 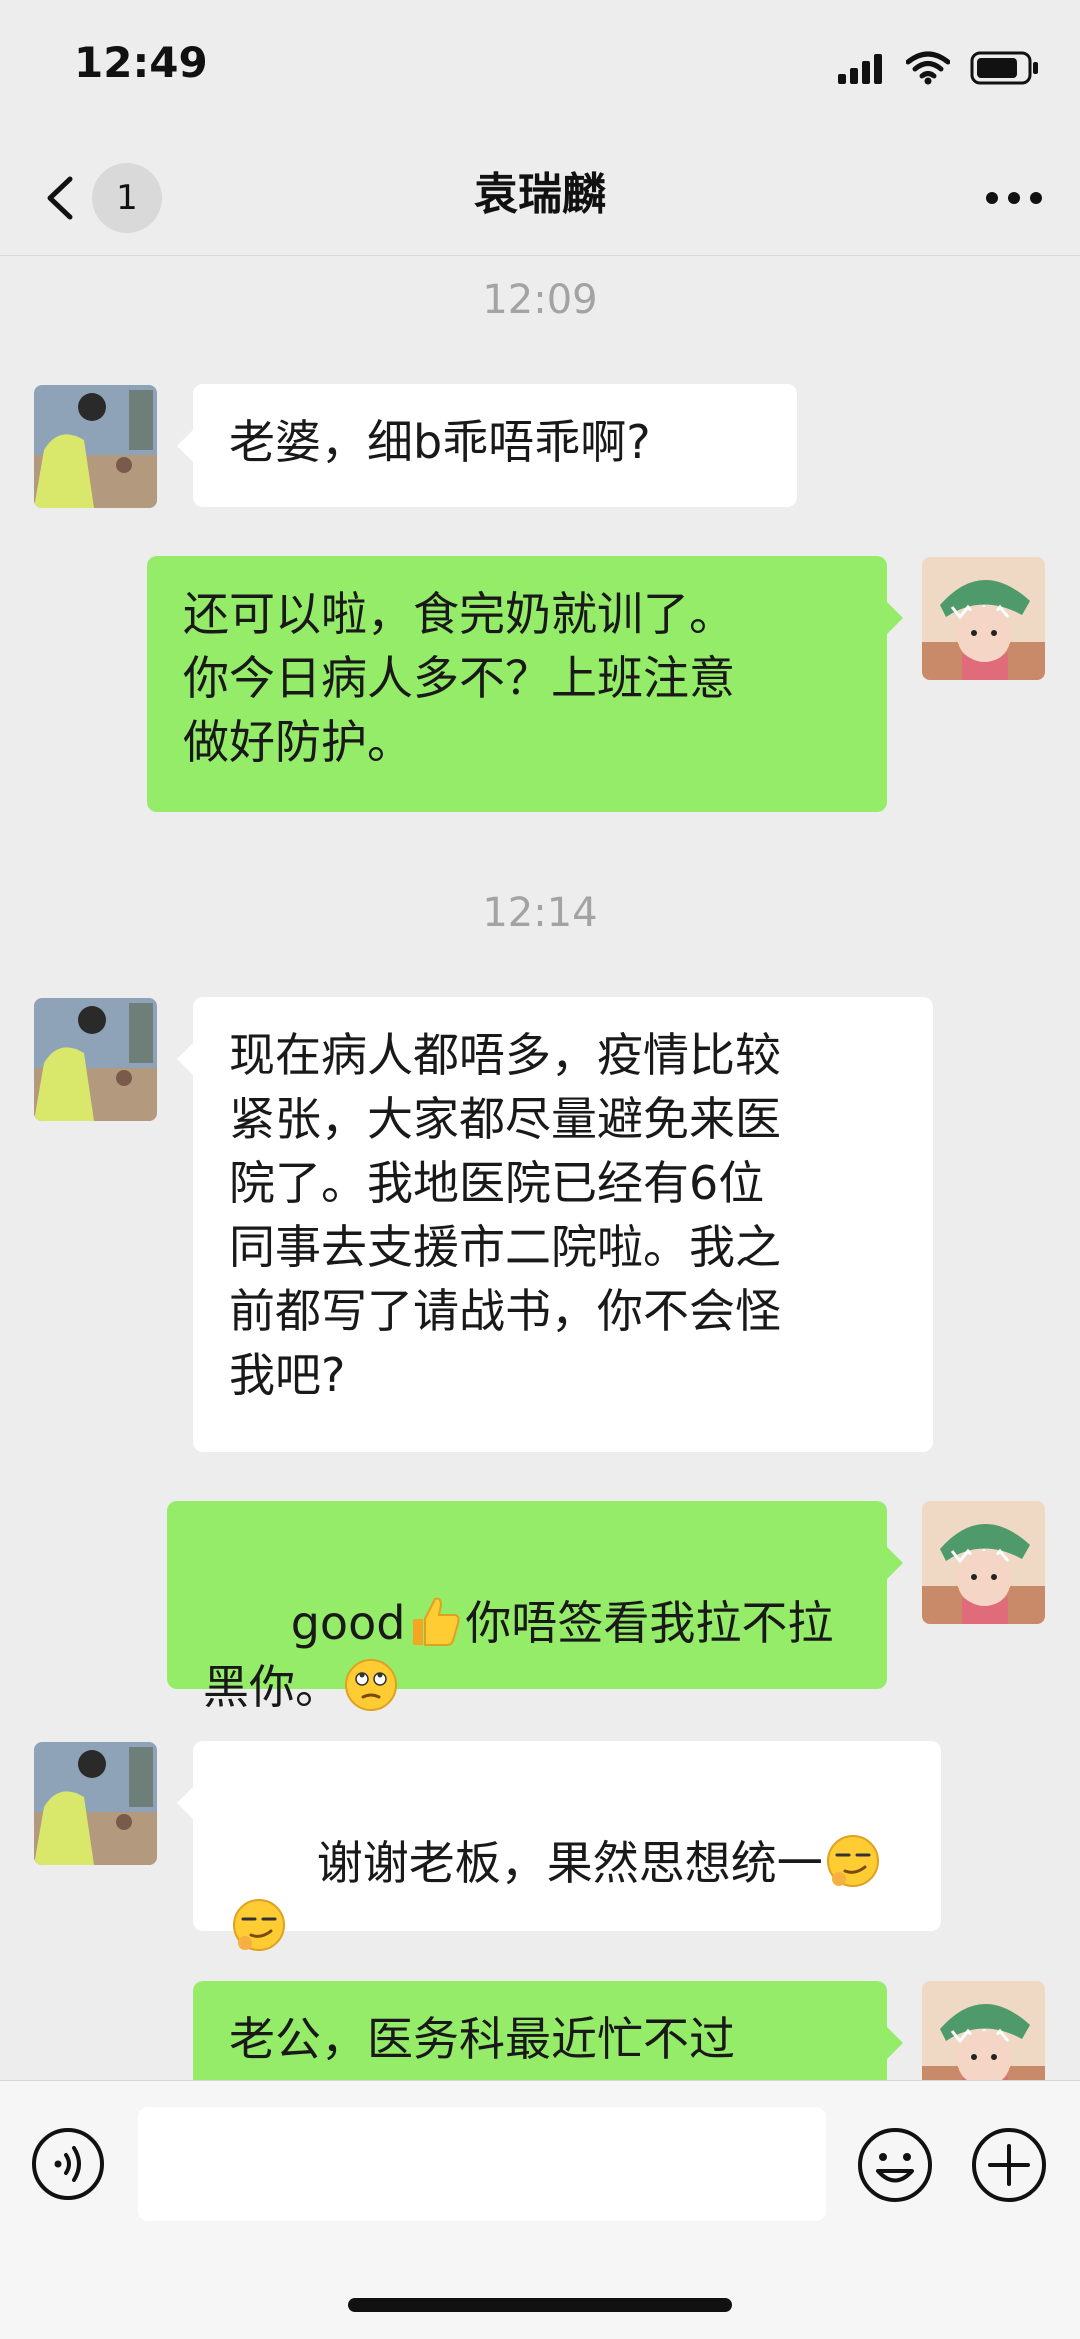 I want to click on status-icons, so click(x=939, y=68).